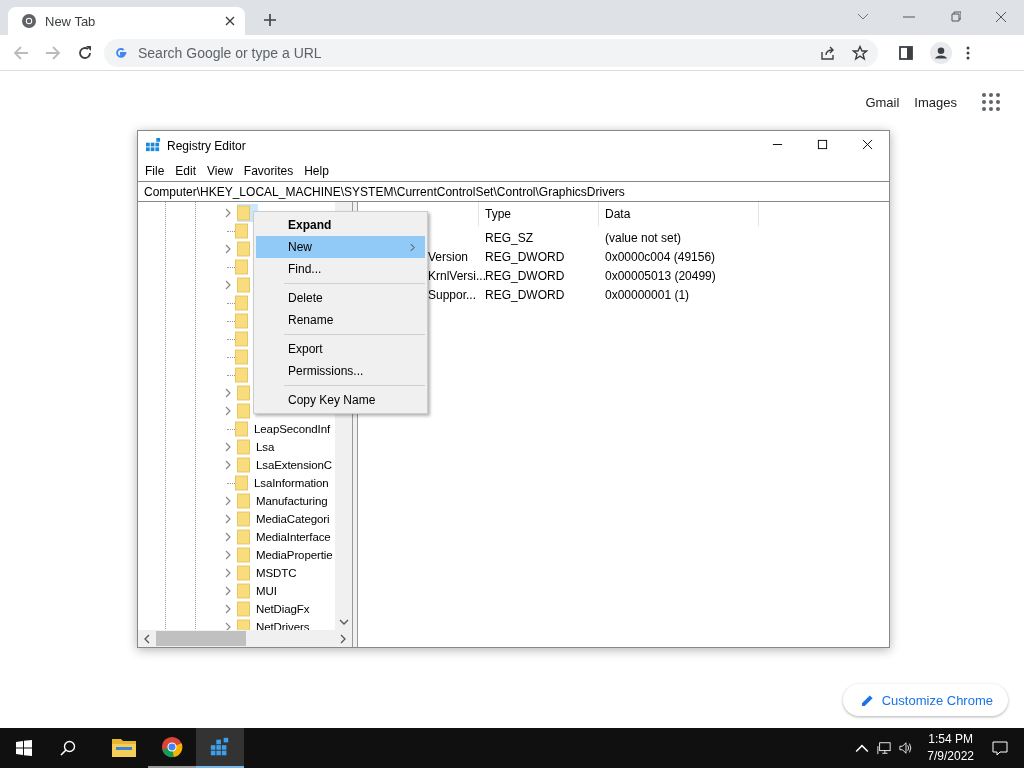 The image size is (1024, 768). What do you see at coordinates (24, 748) in the screenshot?
I see `windows-start-icon` at bounding box center [24, 748].